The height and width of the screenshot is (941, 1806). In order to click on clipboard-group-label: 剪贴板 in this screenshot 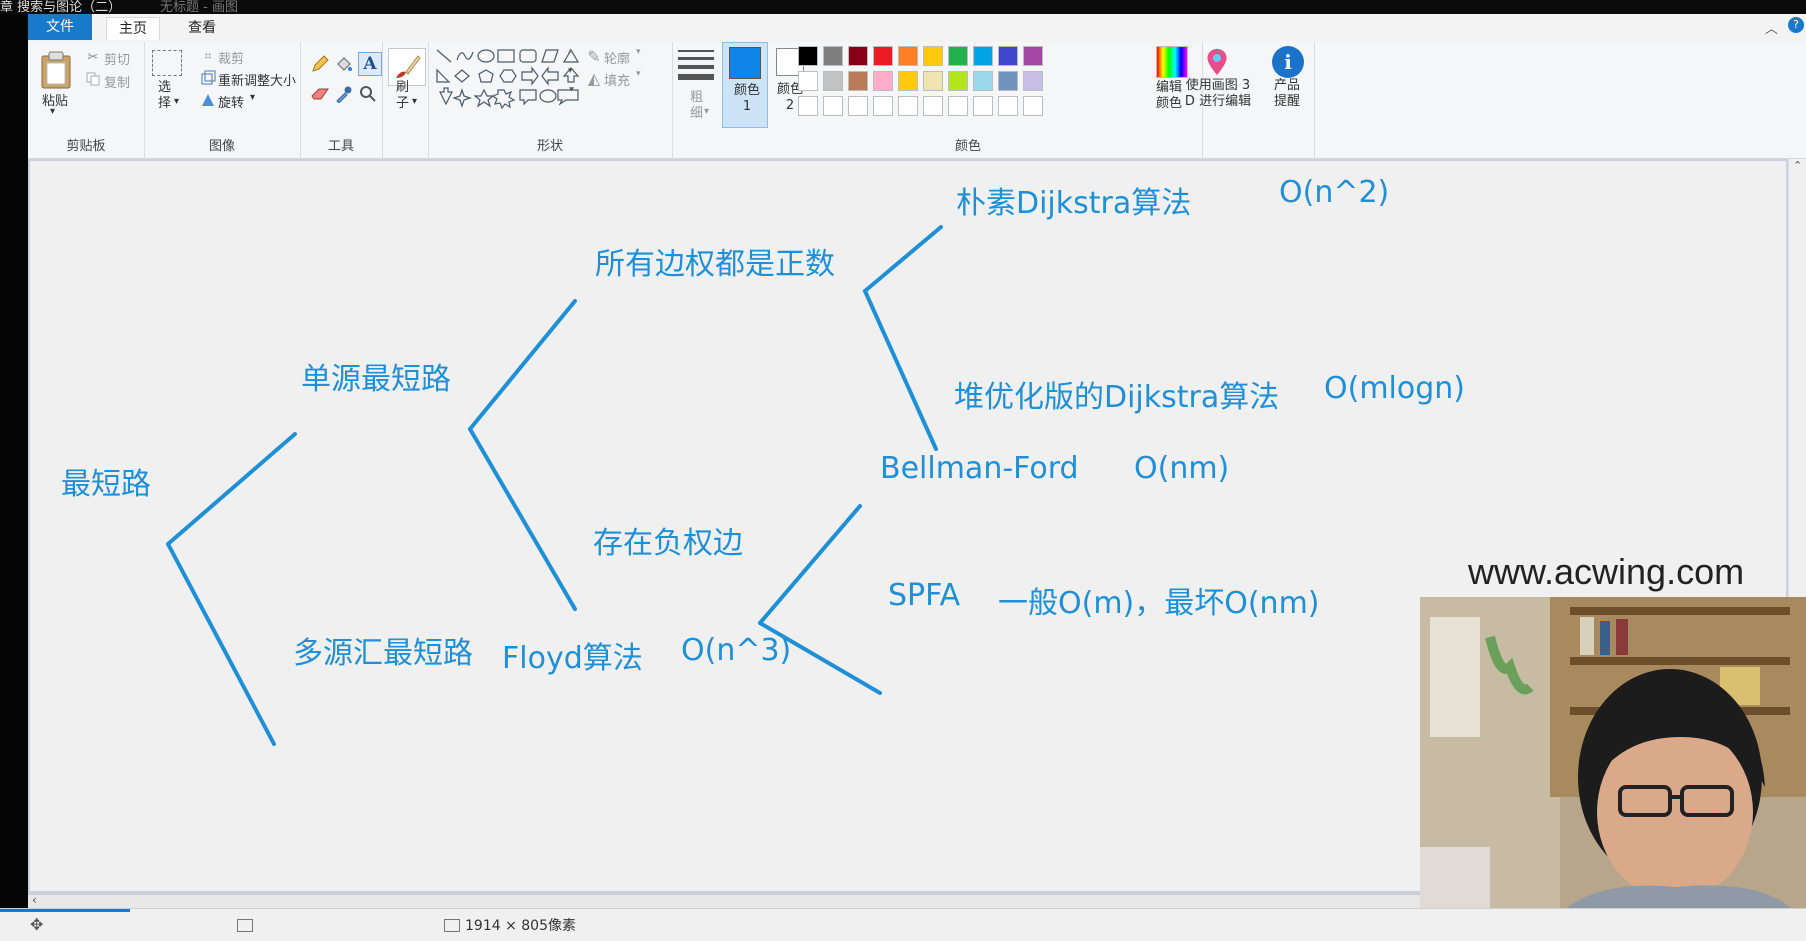, I will do `click(86, 146)`.